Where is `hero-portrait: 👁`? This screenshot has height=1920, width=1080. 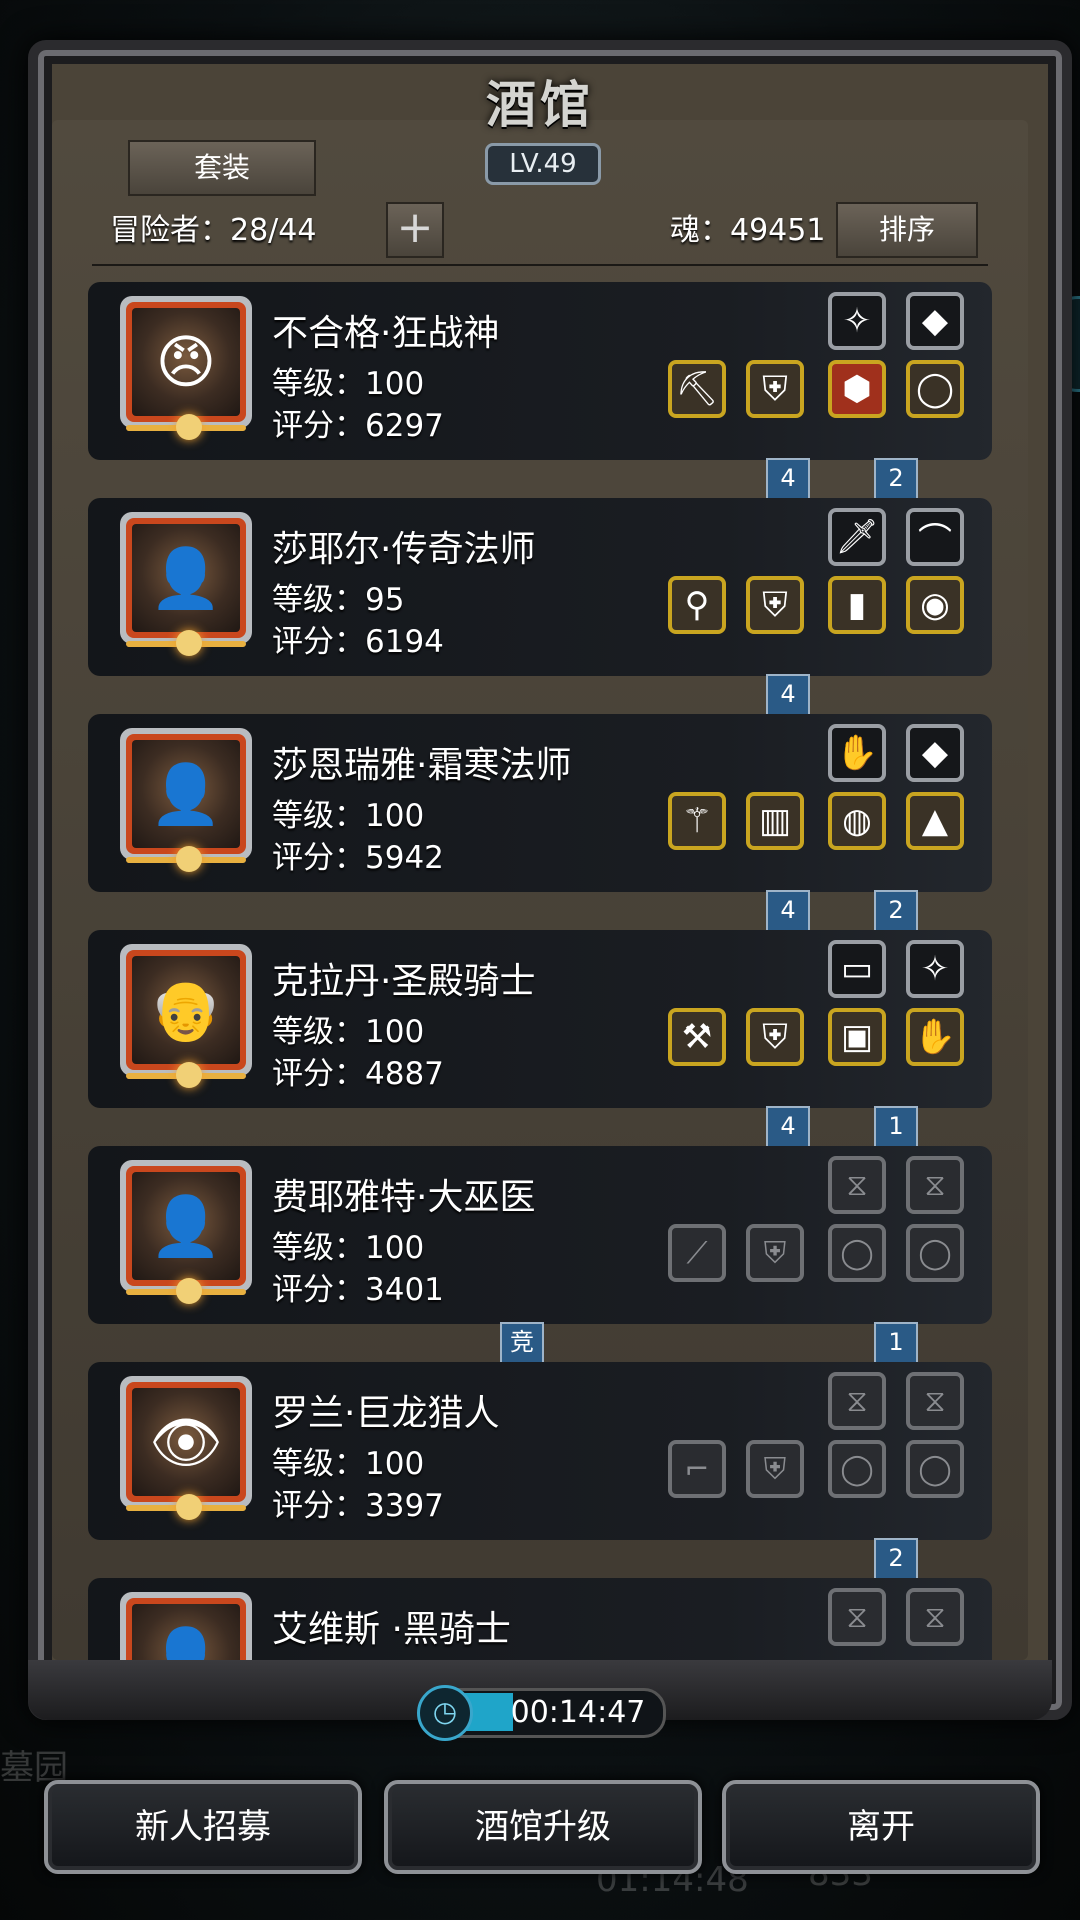
hero-portrait: 👁 is located at coordinates (186, 1448).